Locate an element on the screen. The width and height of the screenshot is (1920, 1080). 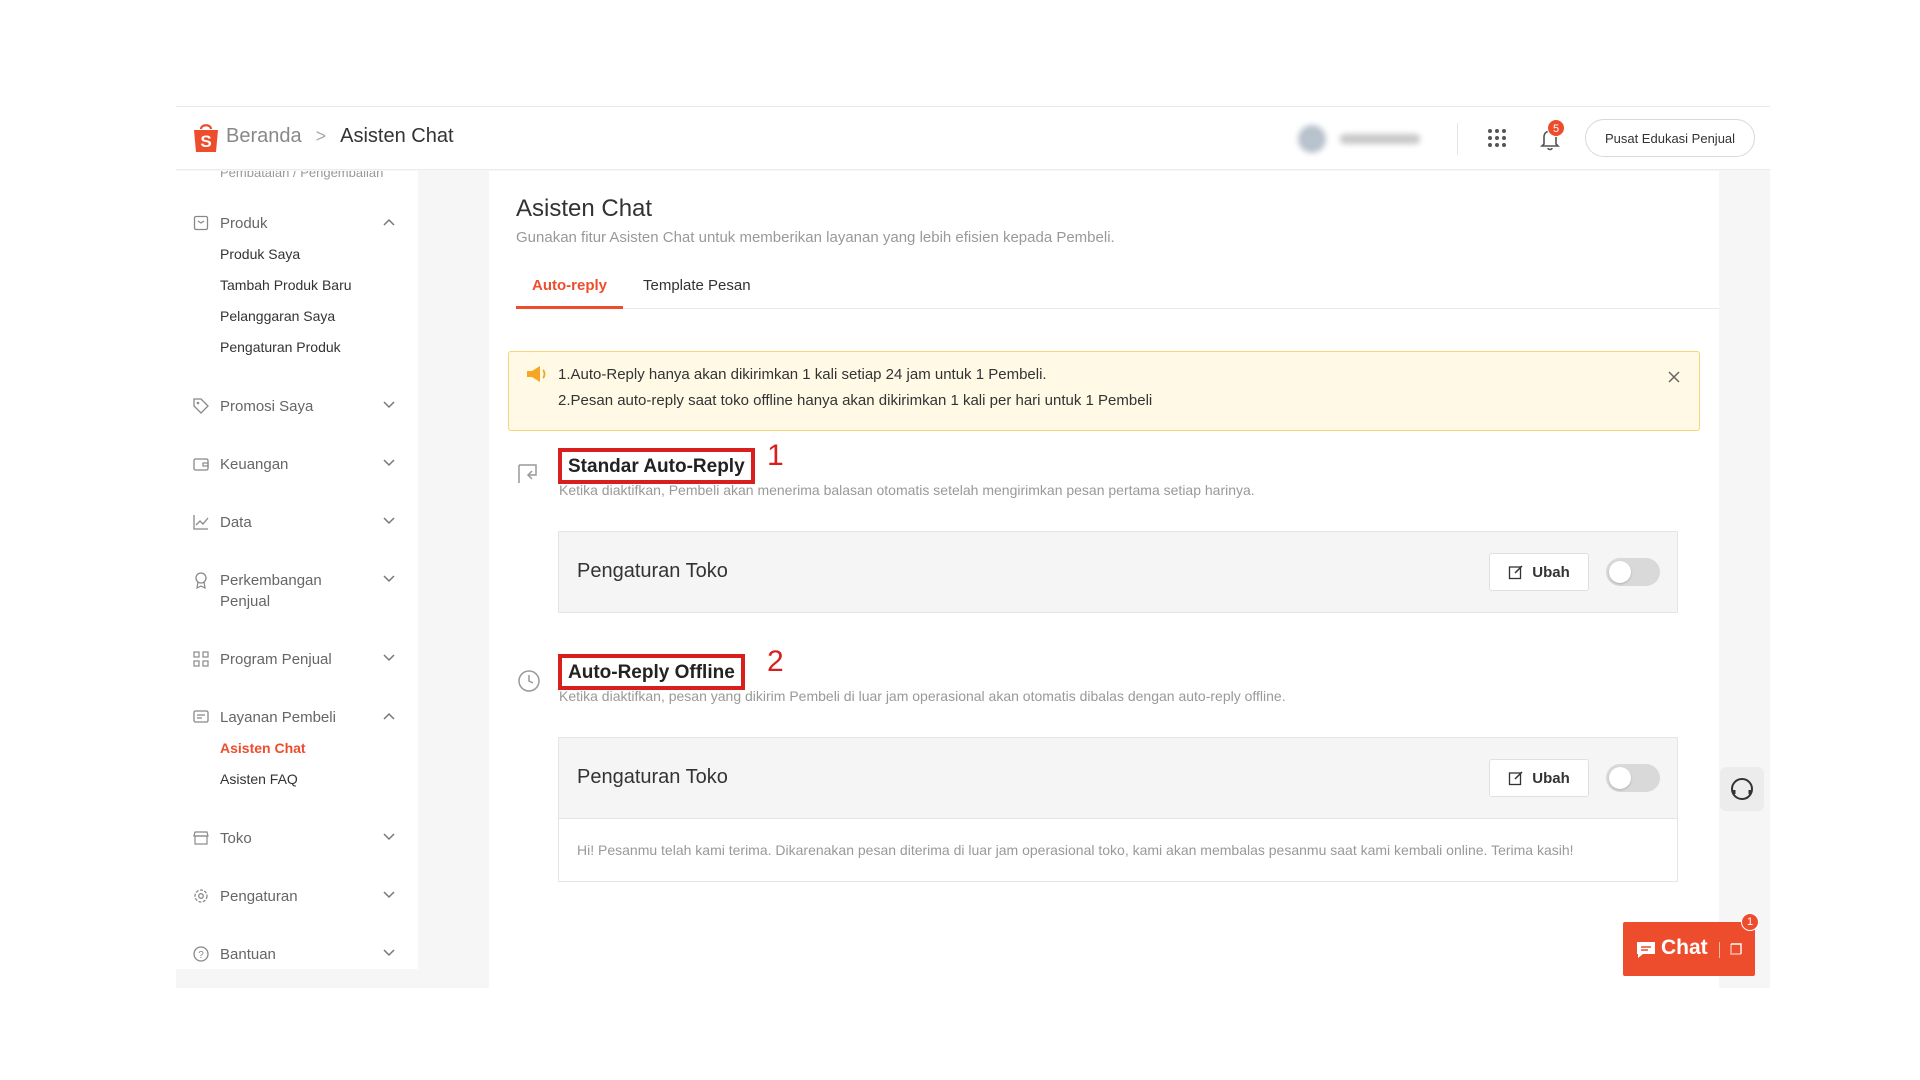
sidebar-group-keuangan: Keuangan is located at coordinates (297, 464).